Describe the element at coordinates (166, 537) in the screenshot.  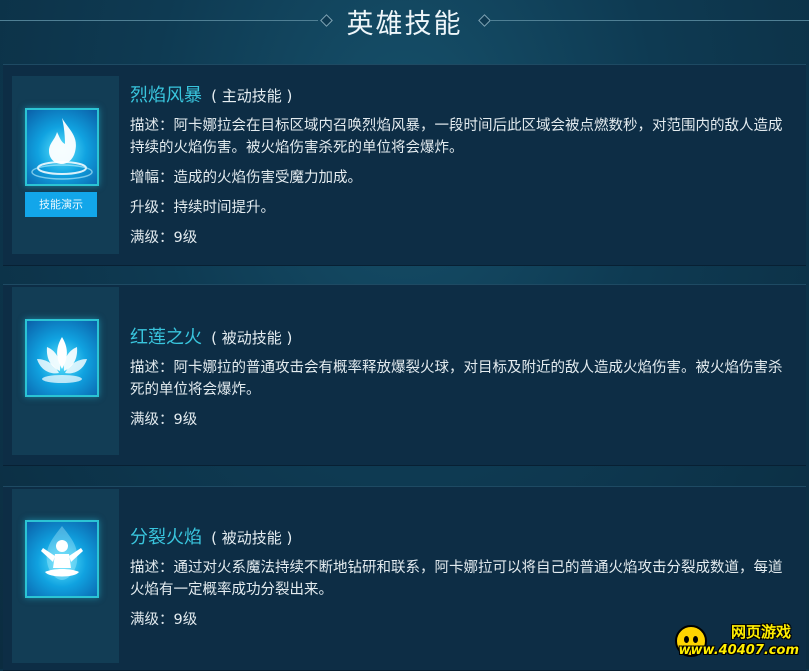
I see `skill-name: 分裂火焰` at that location.